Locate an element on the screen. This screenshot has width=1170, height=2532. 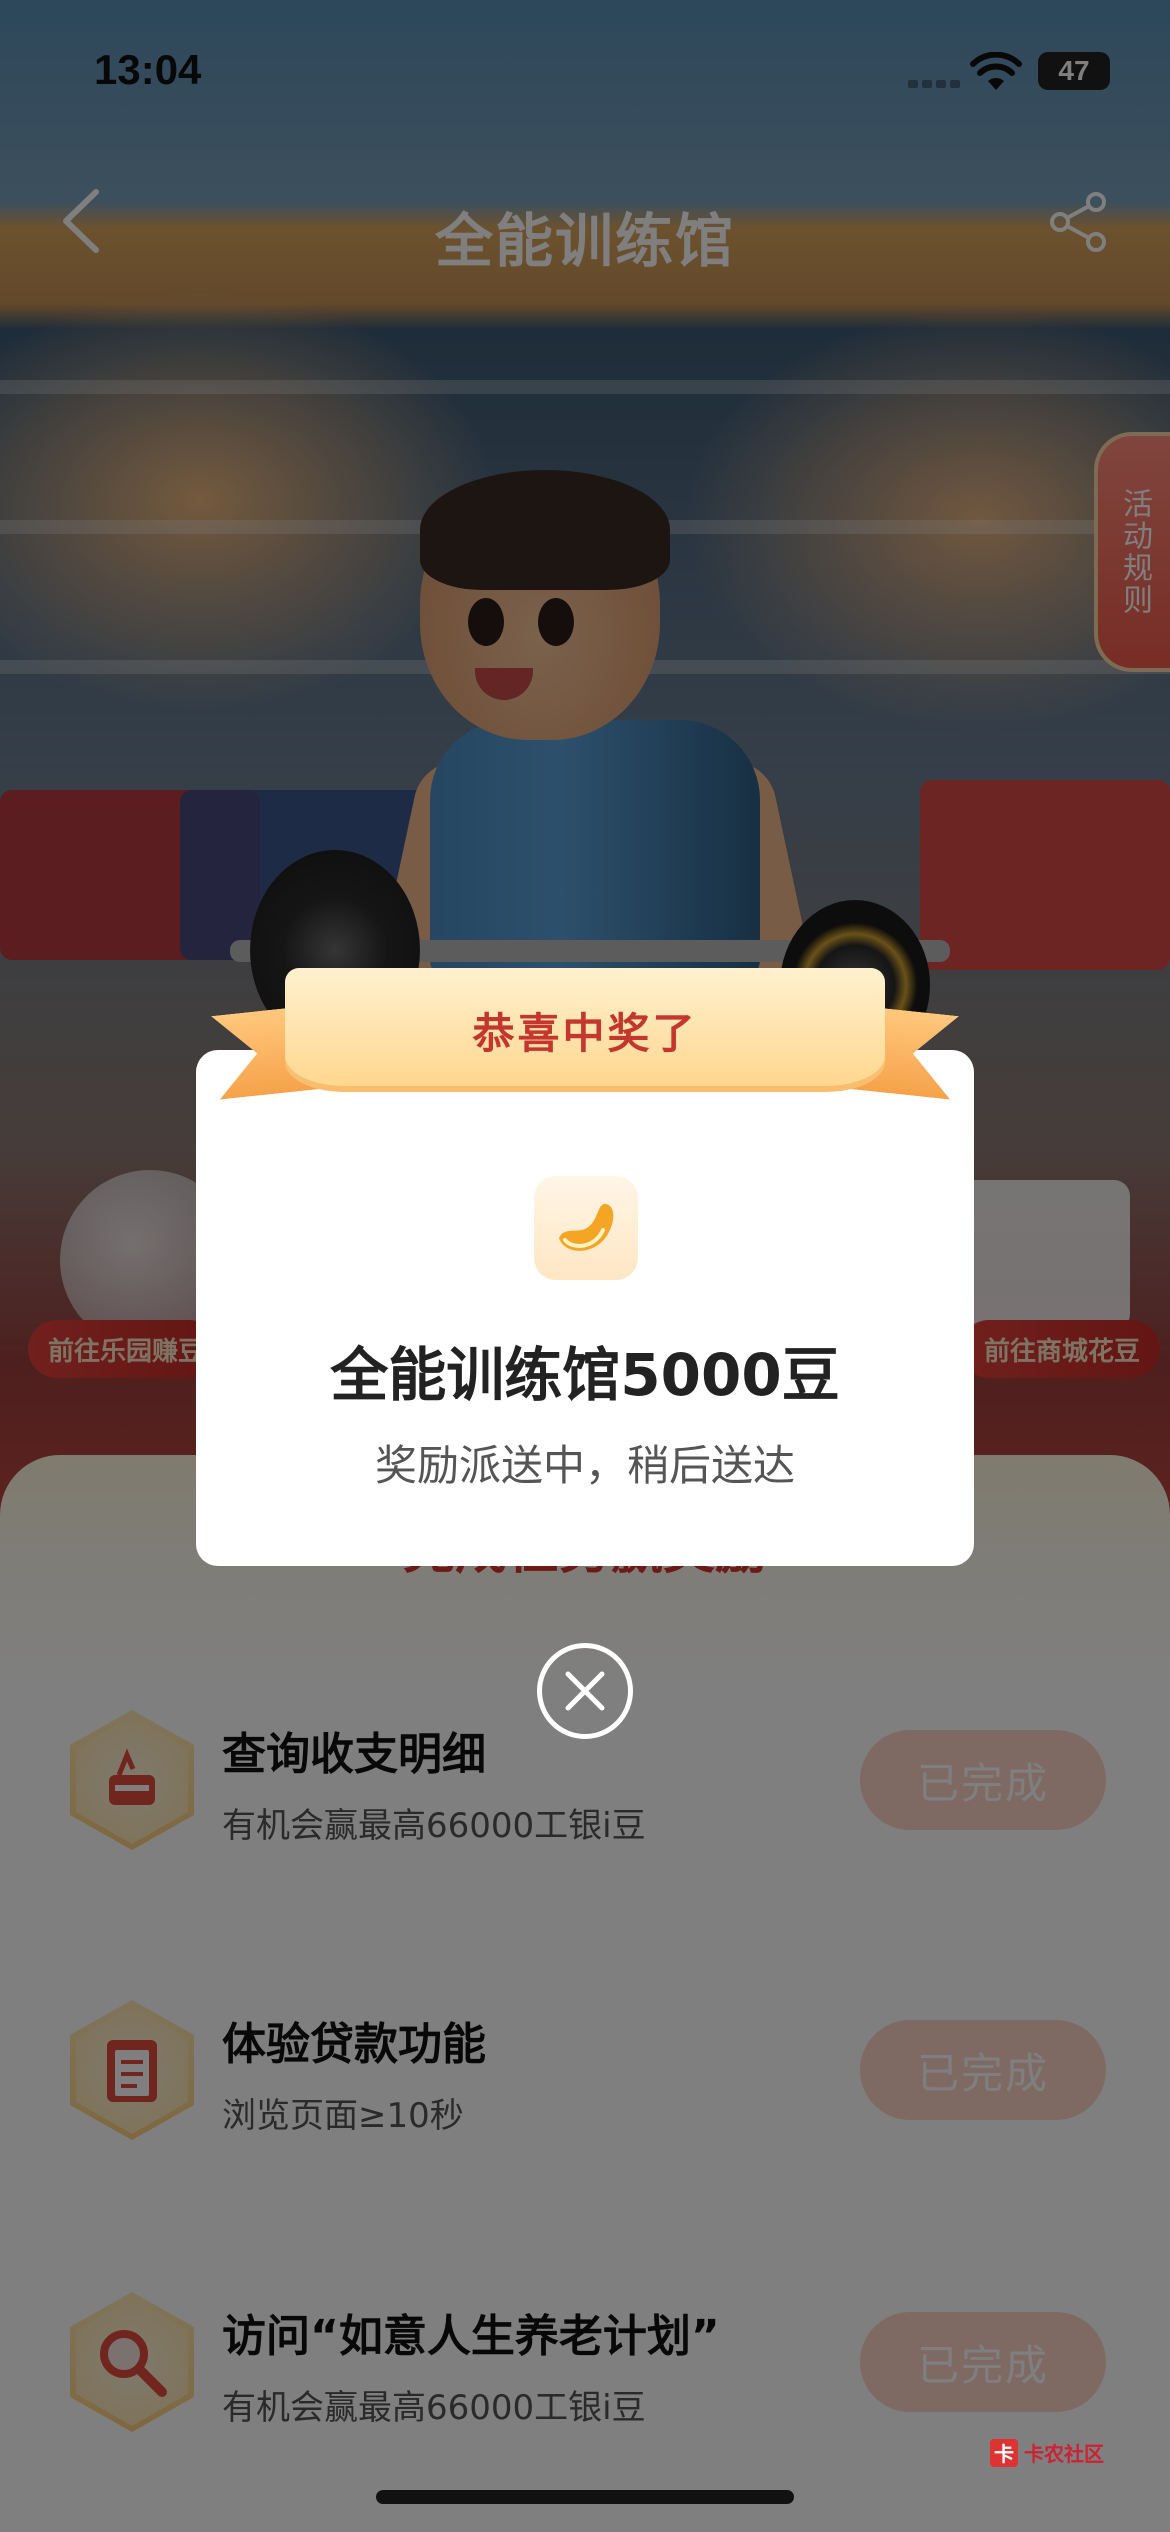
congrats-ribbon: 恭喜中奖了 is located at coordinates (585, 1048).